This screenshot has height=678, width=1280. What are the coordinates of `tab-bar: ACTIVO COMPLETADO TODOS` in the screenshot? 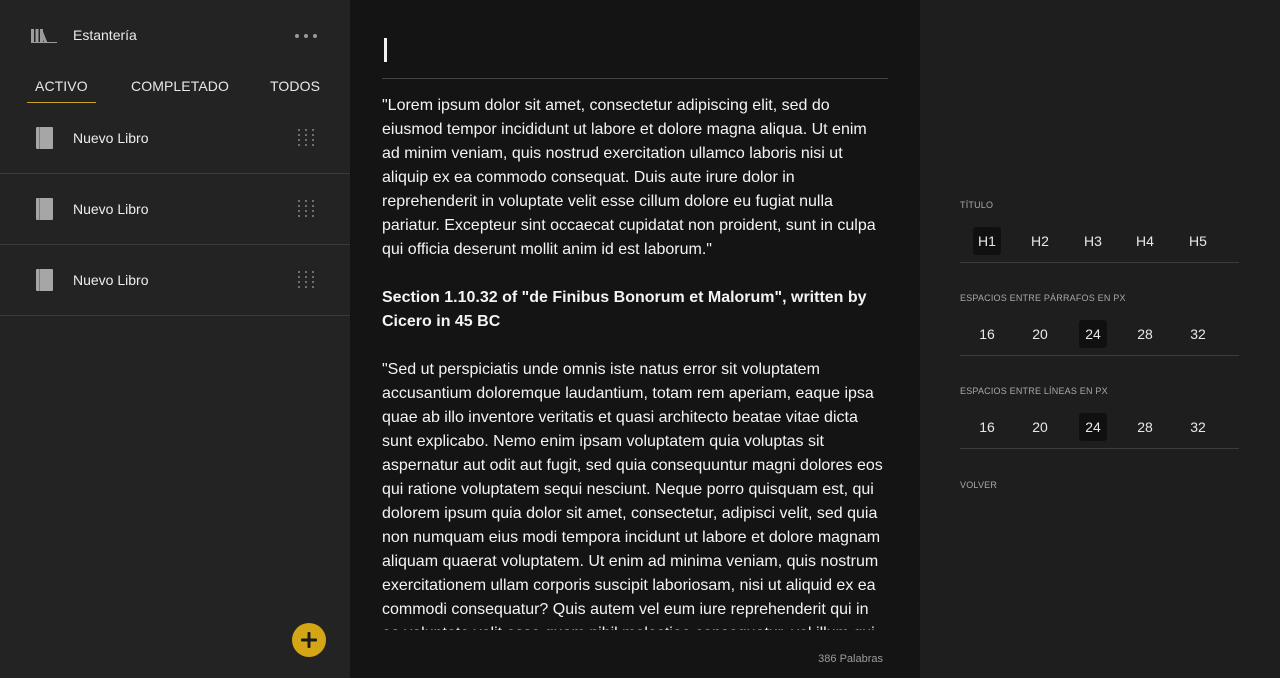 It's located at (175, 86).